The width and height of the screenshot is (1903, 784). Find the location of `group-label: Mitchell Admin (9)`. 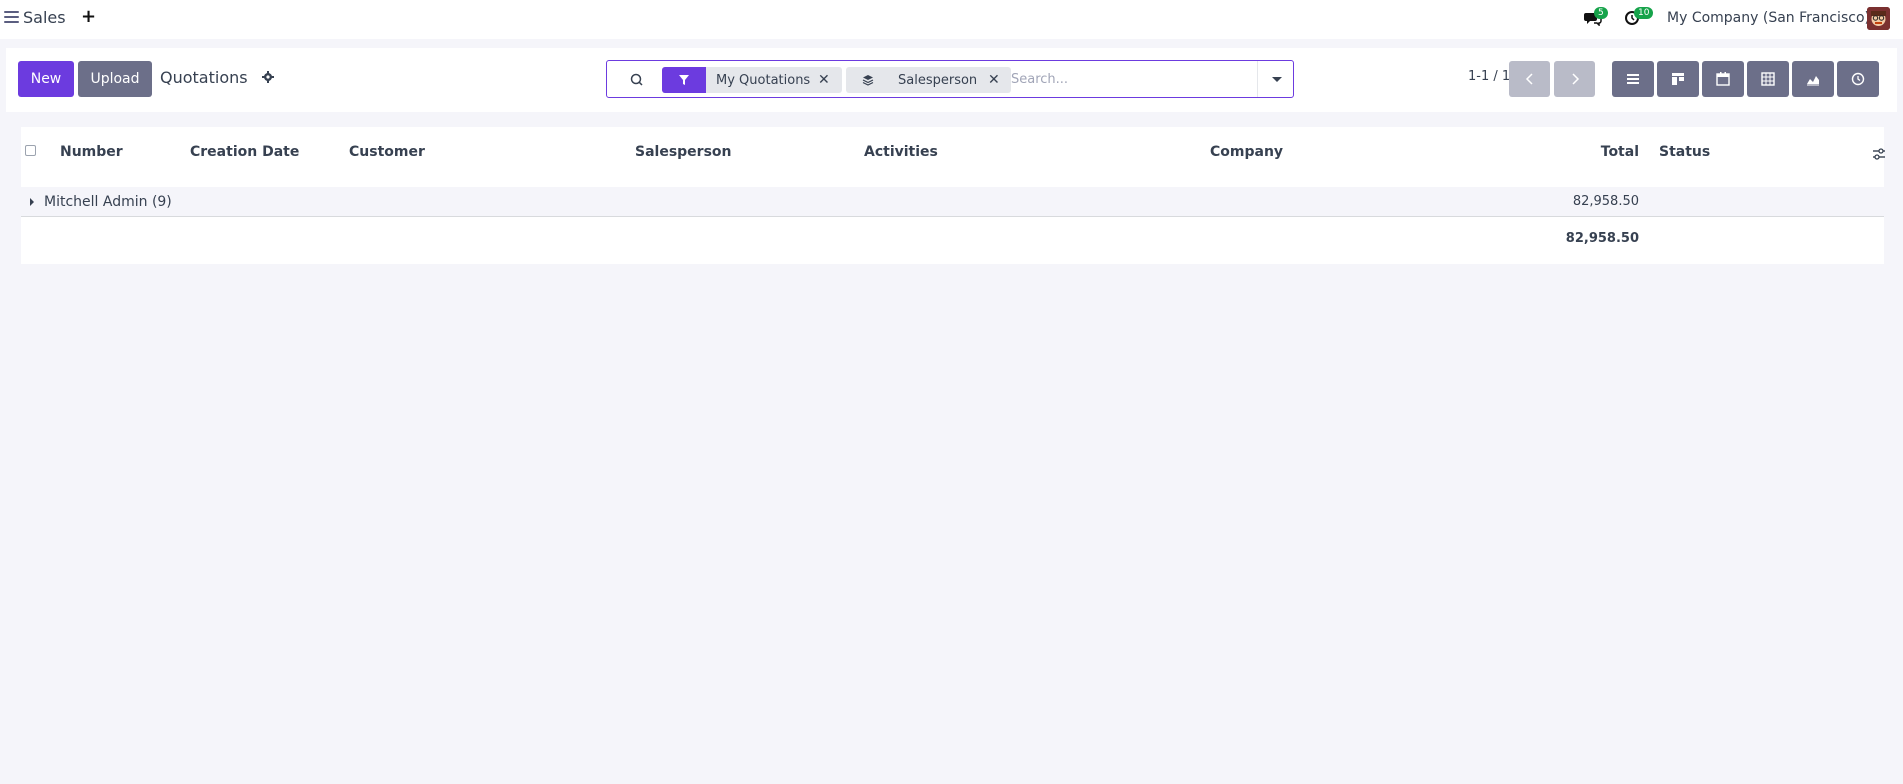

group-label: Mitchell Admin (9) is located at coordinates (108, 202).